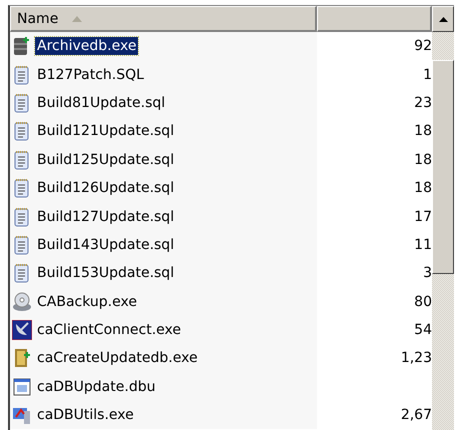 Image resolution: width=457 pixels, height=430 pixels. I want to click on file-size: 3, so click(427, 273).